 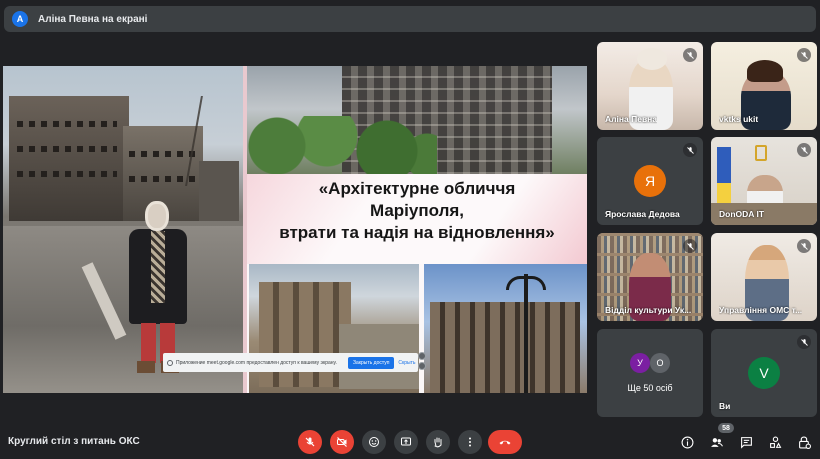 I want to click on present-button, so click(x=406, y=442).